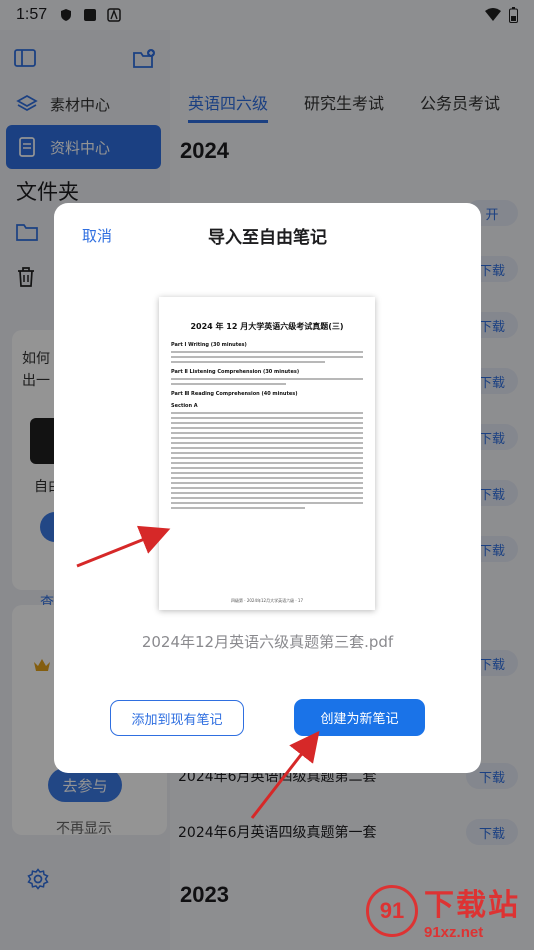  Describe the element at coordinates (267, 642) in the screenshot. I see `file-name: 2024年12月英语六级真题第三套.pdf` at that location.